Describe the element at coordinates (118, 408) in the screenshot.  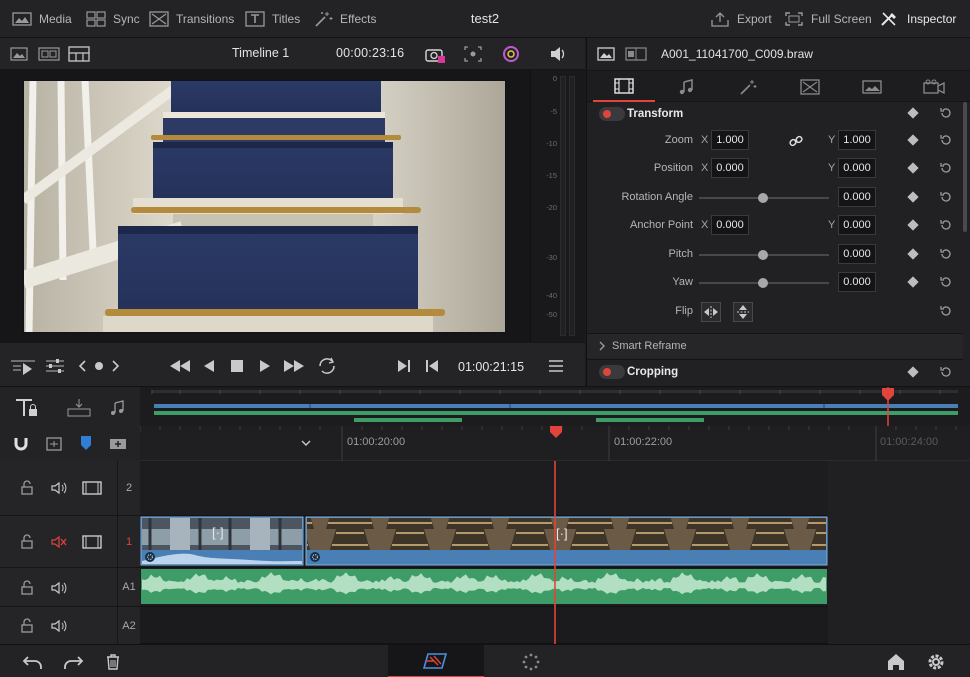
I see `audio-insert-icon` at that location.